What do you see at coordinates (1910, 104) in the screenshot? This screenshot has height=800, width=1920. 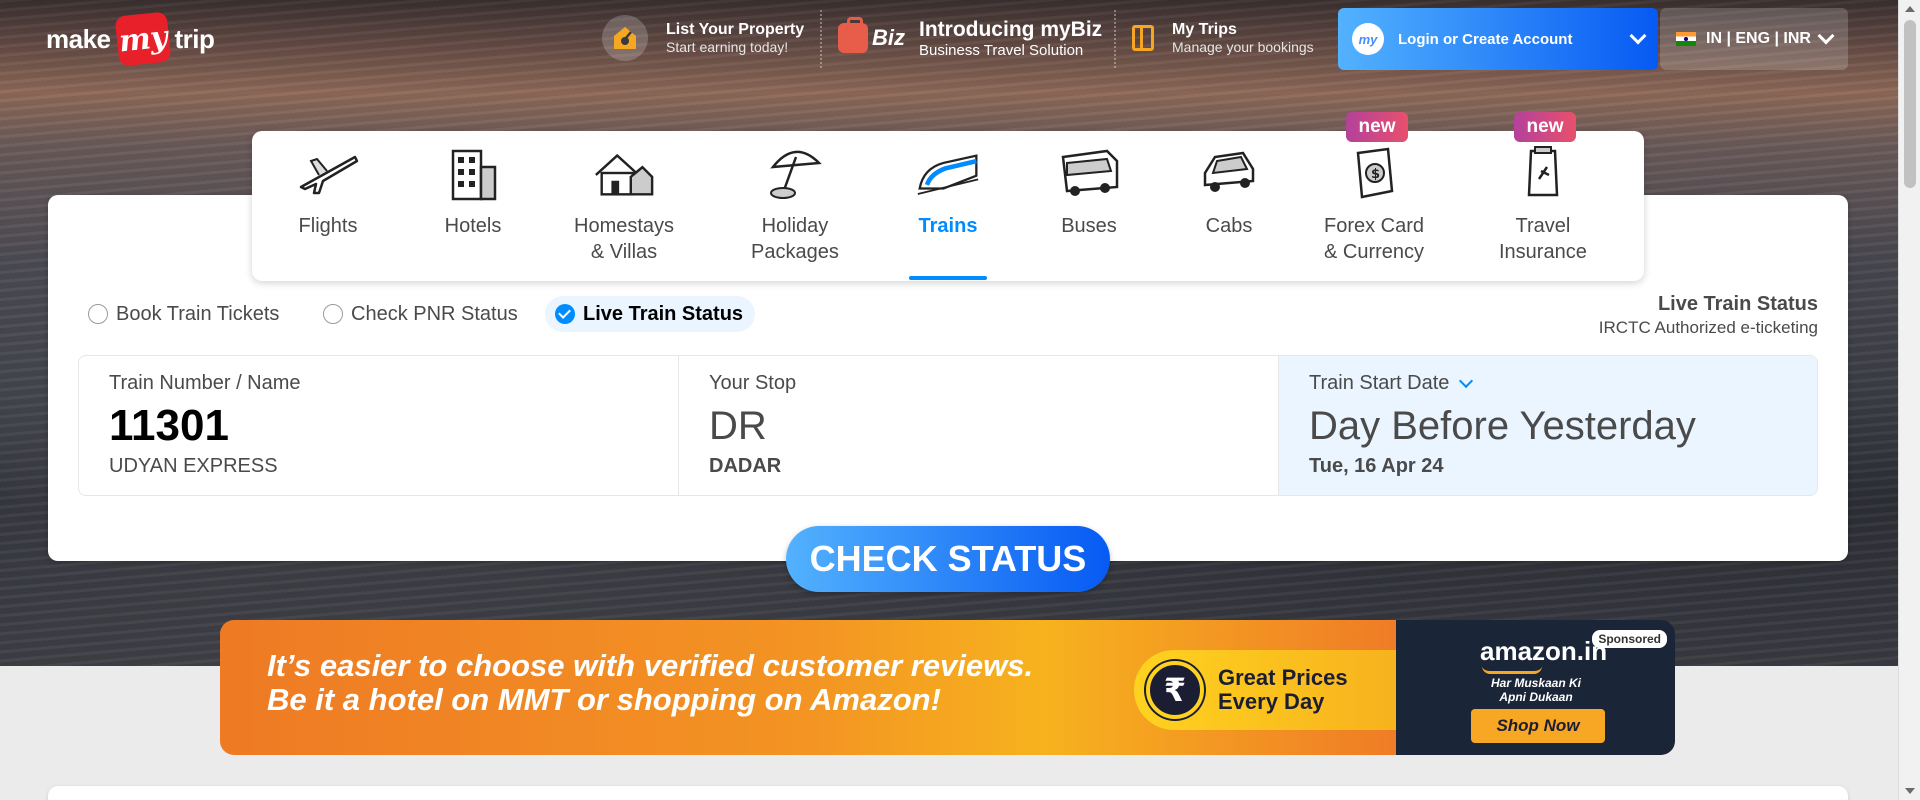 I see `scrollbar-thumb` at bounding box center [1910, 104].